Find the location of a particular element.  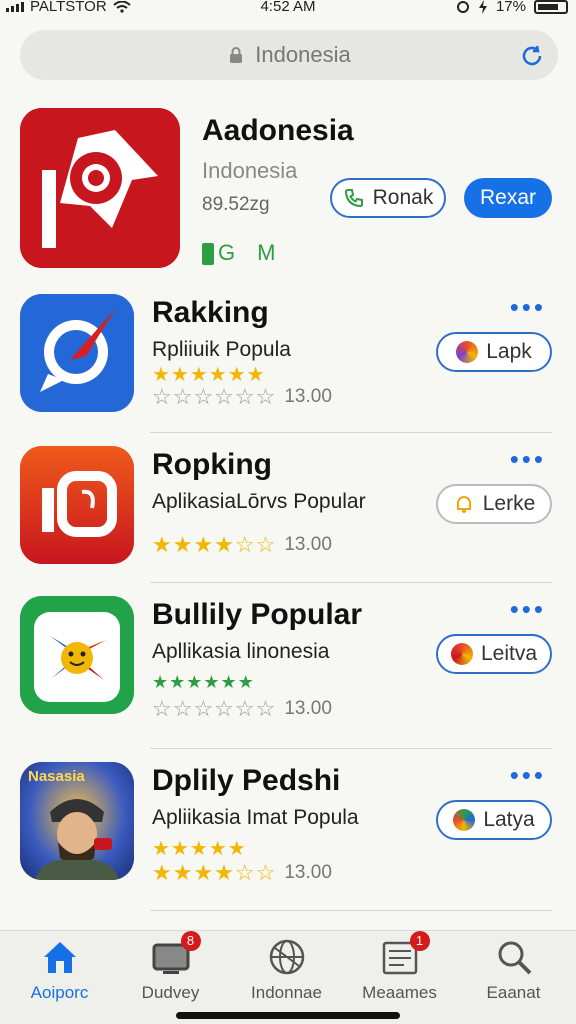

app-description: AplikasiaLōrvs Popular is located at coordinates (259, 501).